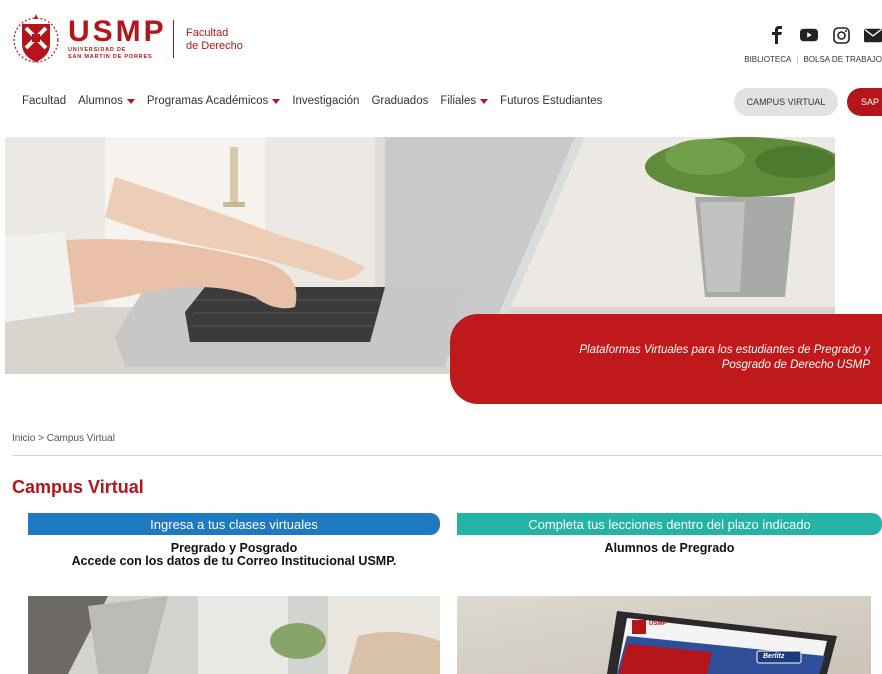  I want to click on brand-sub-1: UNIVERSIDAD DE, so click(97, 50).